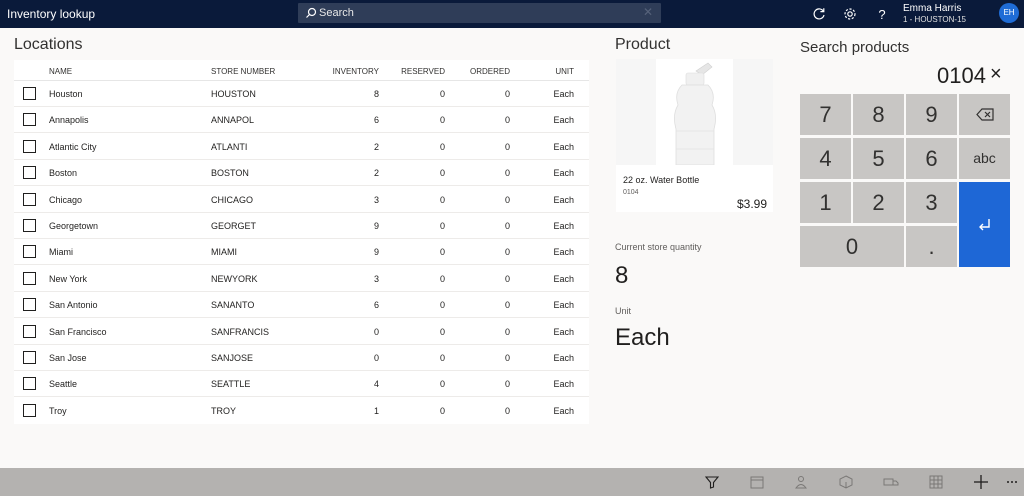  Describe the element at coordinates (825, 202) in the screenshot. I see `key-1: 1` at that location.